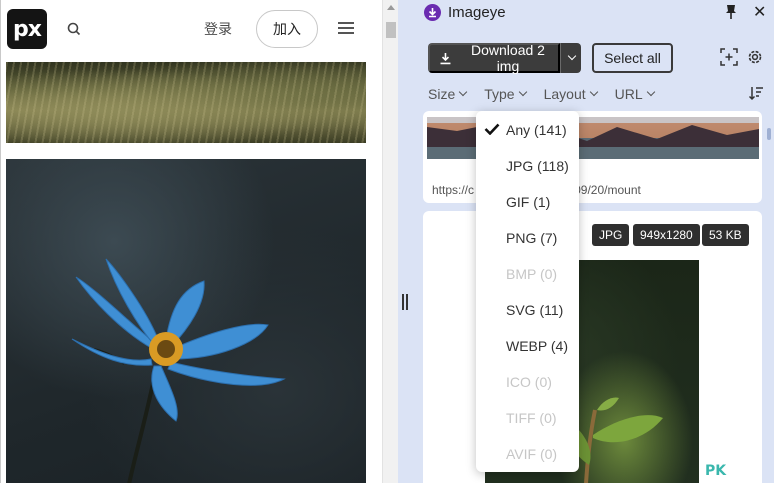 Image resolution: width=774 pixels, height=483 pixels. What do you see at coordinates (531, 418) in the screenshot?
I see `type-option-tiff: TIFF (0)` at bounding box center [531, 418].